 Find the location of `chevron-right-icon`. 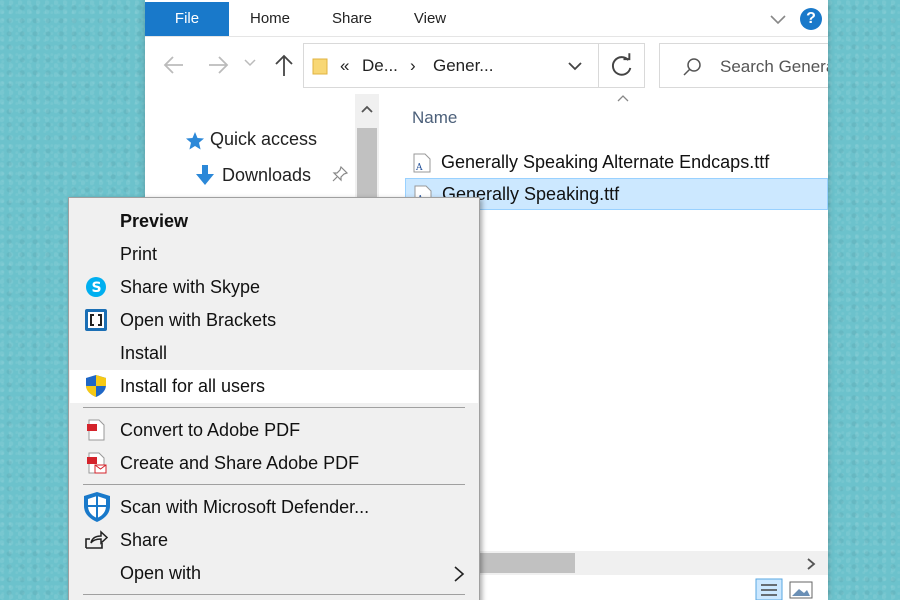

chevron-right-icon is located at coordinates (459, 574).